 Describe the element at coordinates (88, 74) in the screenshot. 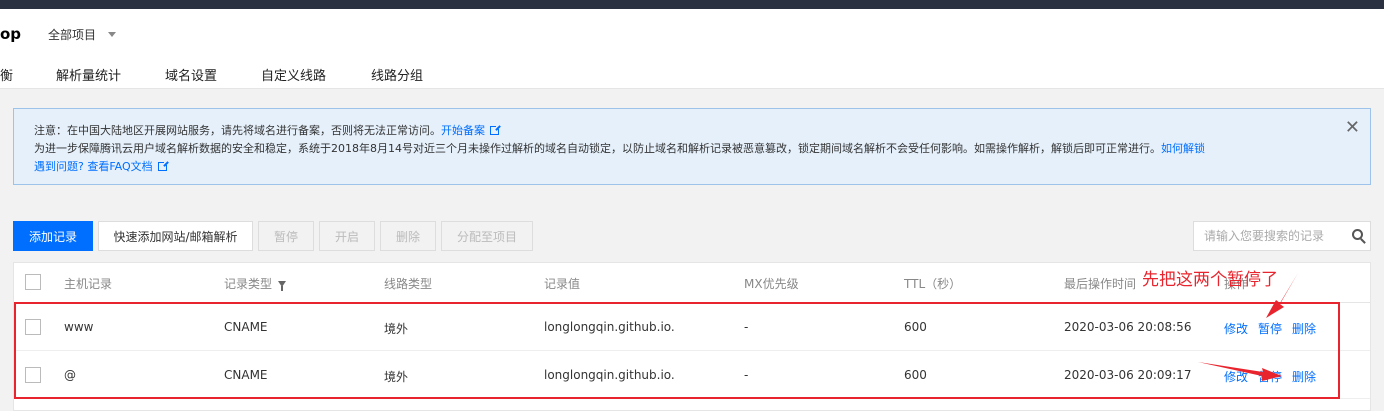

I see `tab-analytics: 解析量统计` at that location.